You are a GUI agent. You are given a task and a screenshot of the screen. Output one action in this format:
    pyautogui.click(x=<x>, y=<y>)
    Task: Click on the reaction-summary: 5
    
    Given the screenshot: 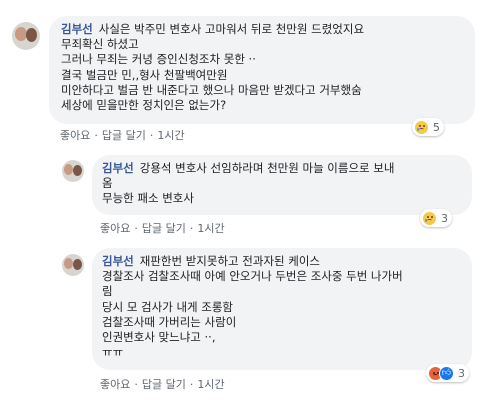 What is the action you would take?
    pyautogui.click(x=428, y=127)
    